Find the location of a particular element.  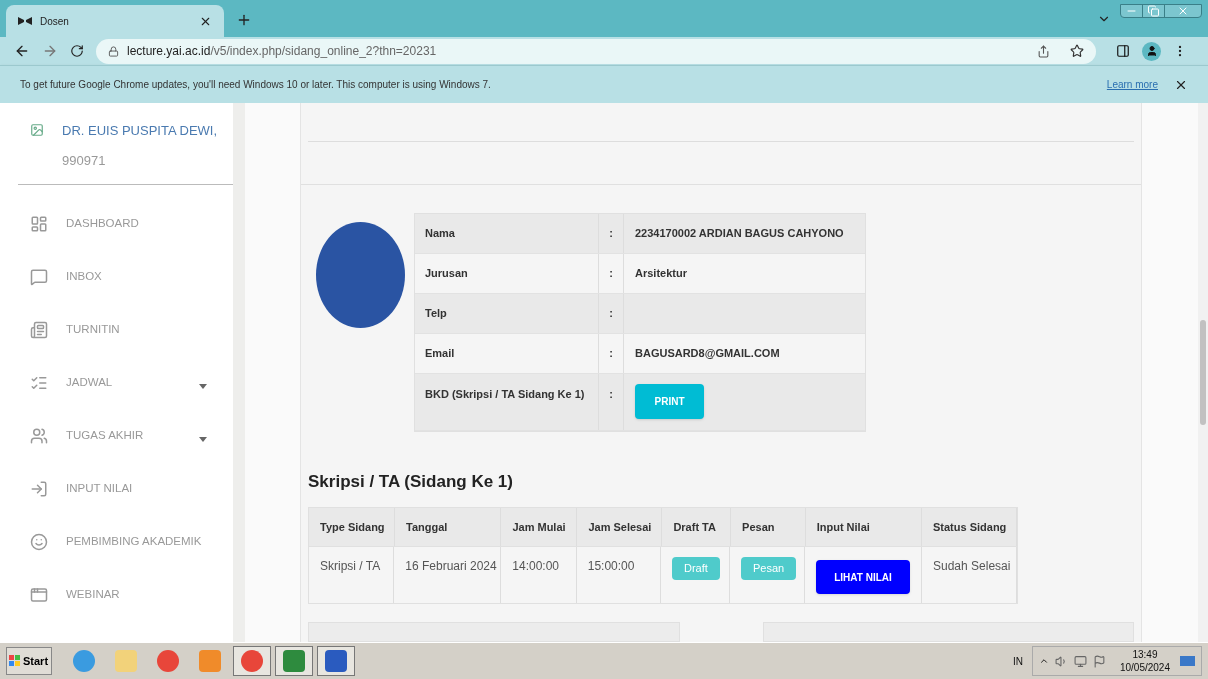

small-button: Draft is located at coordinates (696, 568).